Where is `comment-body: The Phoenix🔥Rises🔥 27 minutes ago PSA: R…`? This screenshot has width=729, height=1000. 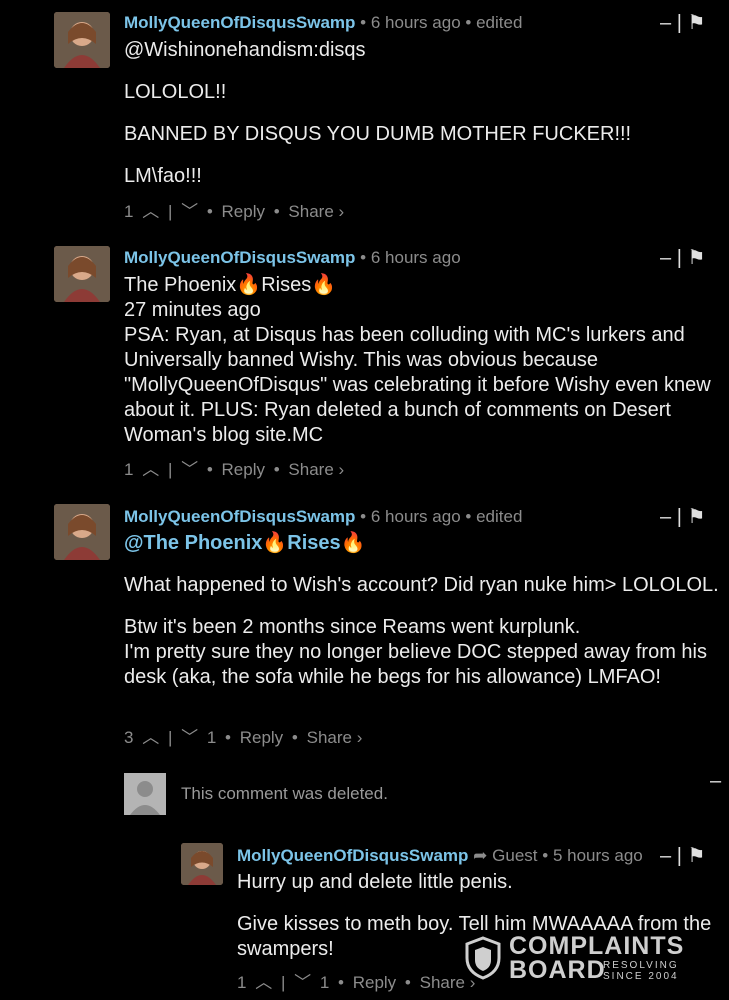
comment-body: The Phoenix🔥Rises🔥 27 minutes ago PSA: R… is located at coordinates (419, 360).